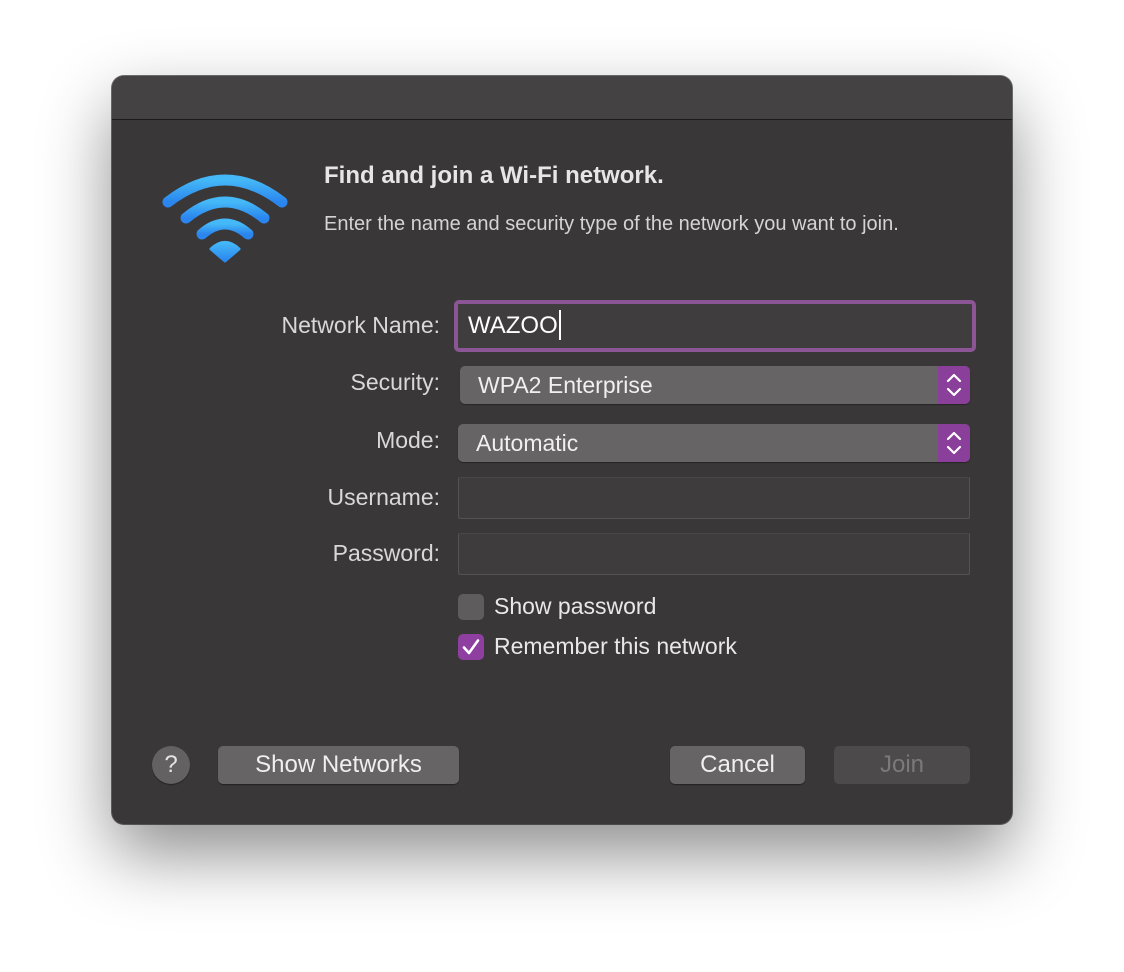 The image size is (1124, 972). What do you see at coordinates (737, 765) in the screenshot?
I see `cancel-button: Cancel` at bounding box center [737, 765].